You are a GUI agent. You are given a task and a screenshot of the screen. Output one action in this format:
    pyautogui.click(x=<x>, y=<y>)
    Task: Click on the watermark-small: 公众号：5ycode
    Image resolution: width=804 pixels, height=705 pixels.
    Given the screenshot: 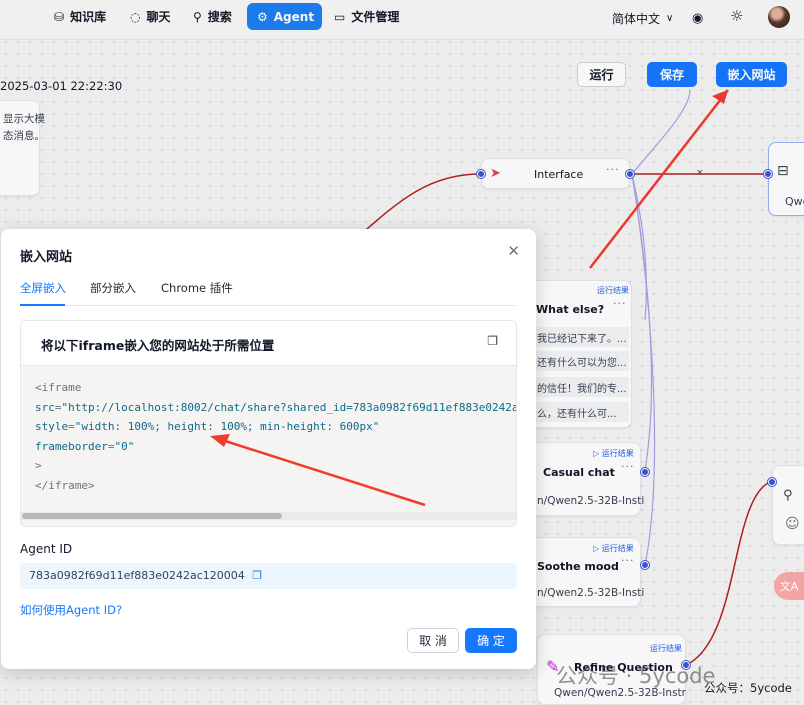 What is the action you would take?
    pyautogui.click(x=748, y=688)
    